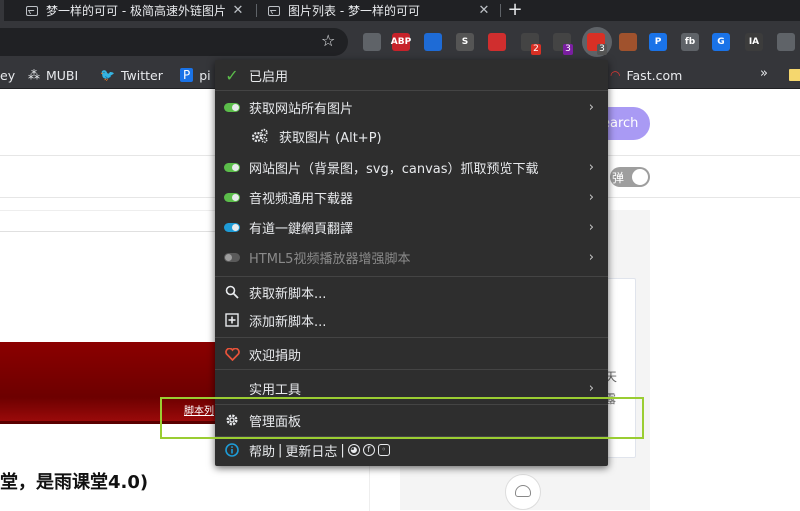 The width and height of the screenshot is (800, 511). What do you see at coordinates (232, 292) in the screenshot?
I see `search-icon` at bounding box center [232, 292].